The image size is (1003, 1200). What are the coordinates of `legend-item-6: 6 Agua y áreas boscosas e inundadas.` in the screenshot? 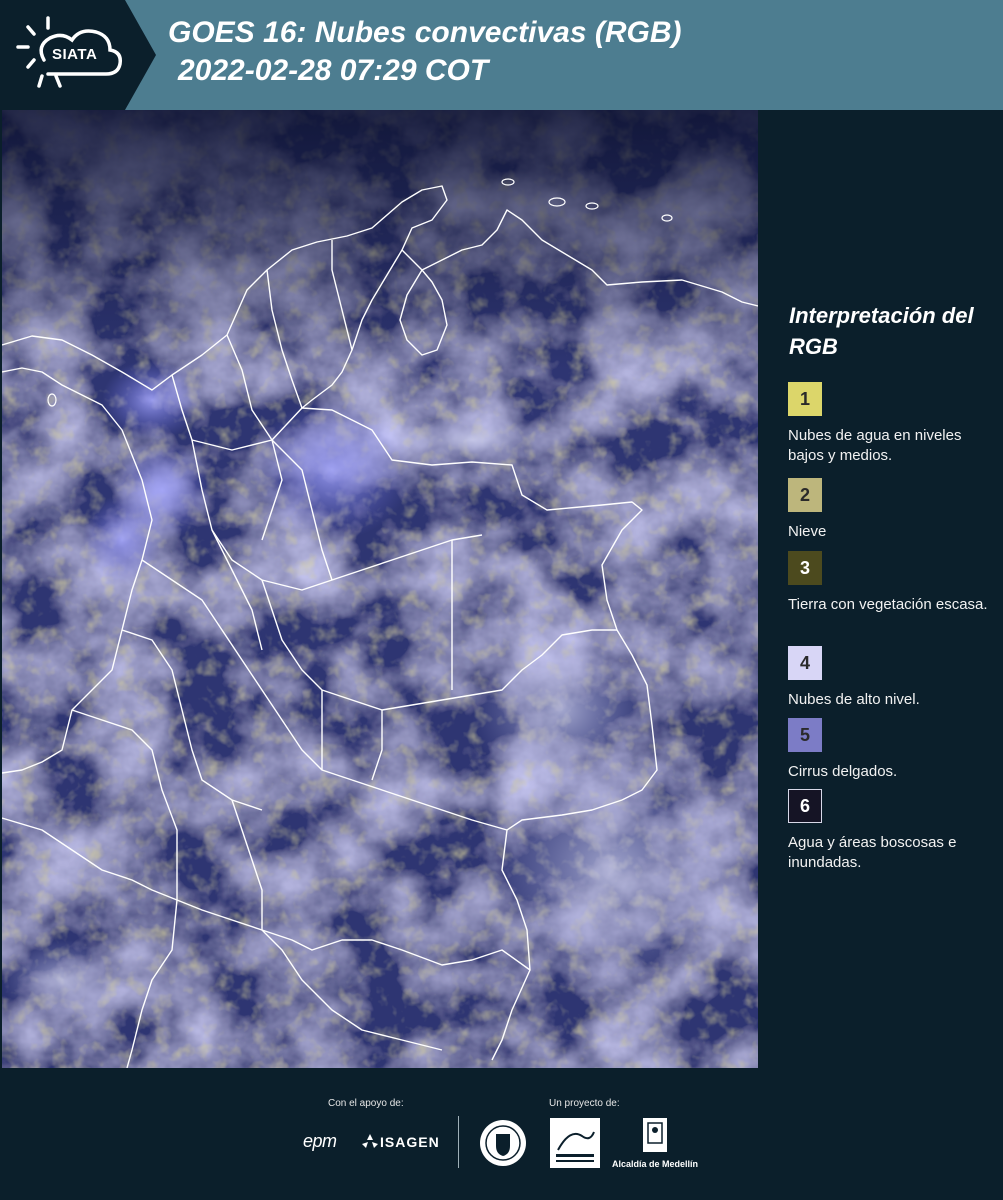 It's located at (893, 831).